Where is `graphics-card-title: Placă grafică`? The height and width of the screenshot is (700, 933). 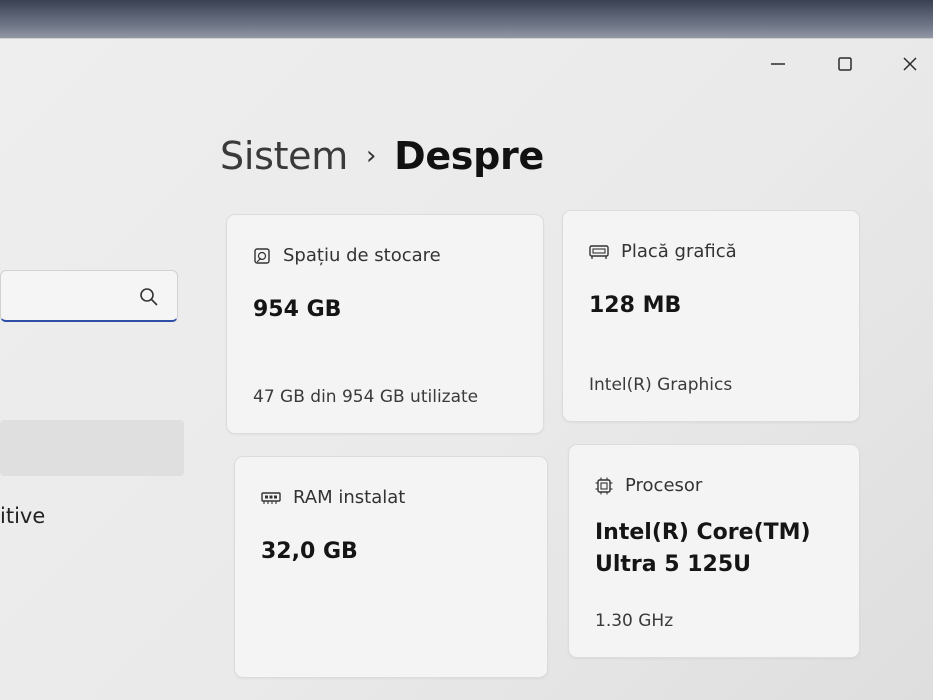
graphics-card-title: Placă grafică is located at coordinates (679, 251).